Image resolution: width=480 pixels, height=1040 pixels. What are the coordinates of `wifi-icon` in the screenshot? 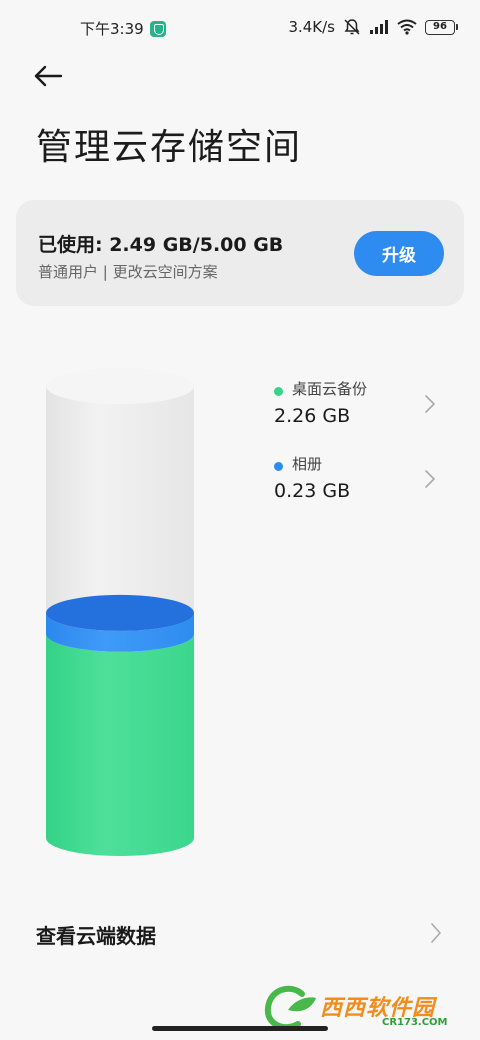 It's located at (407, 27).